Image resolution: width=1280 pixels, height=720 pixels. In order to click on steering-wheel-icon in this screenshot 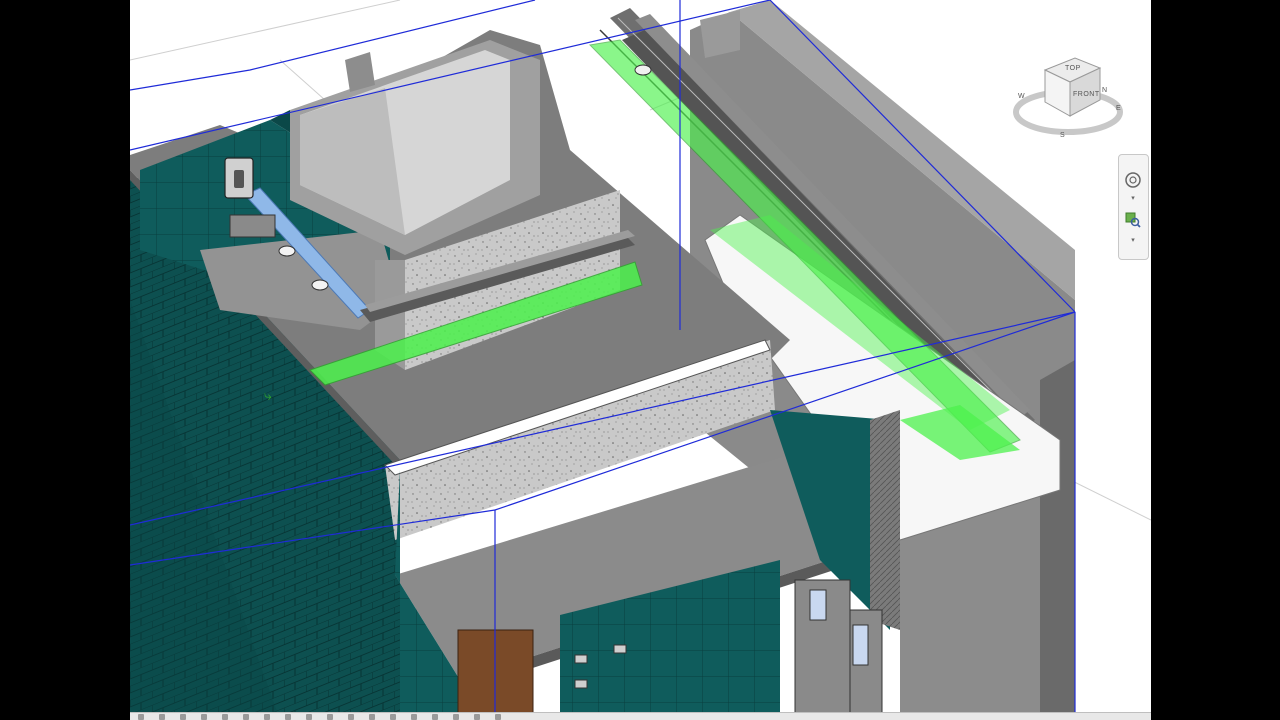, I will do `click(1133, 180)`.